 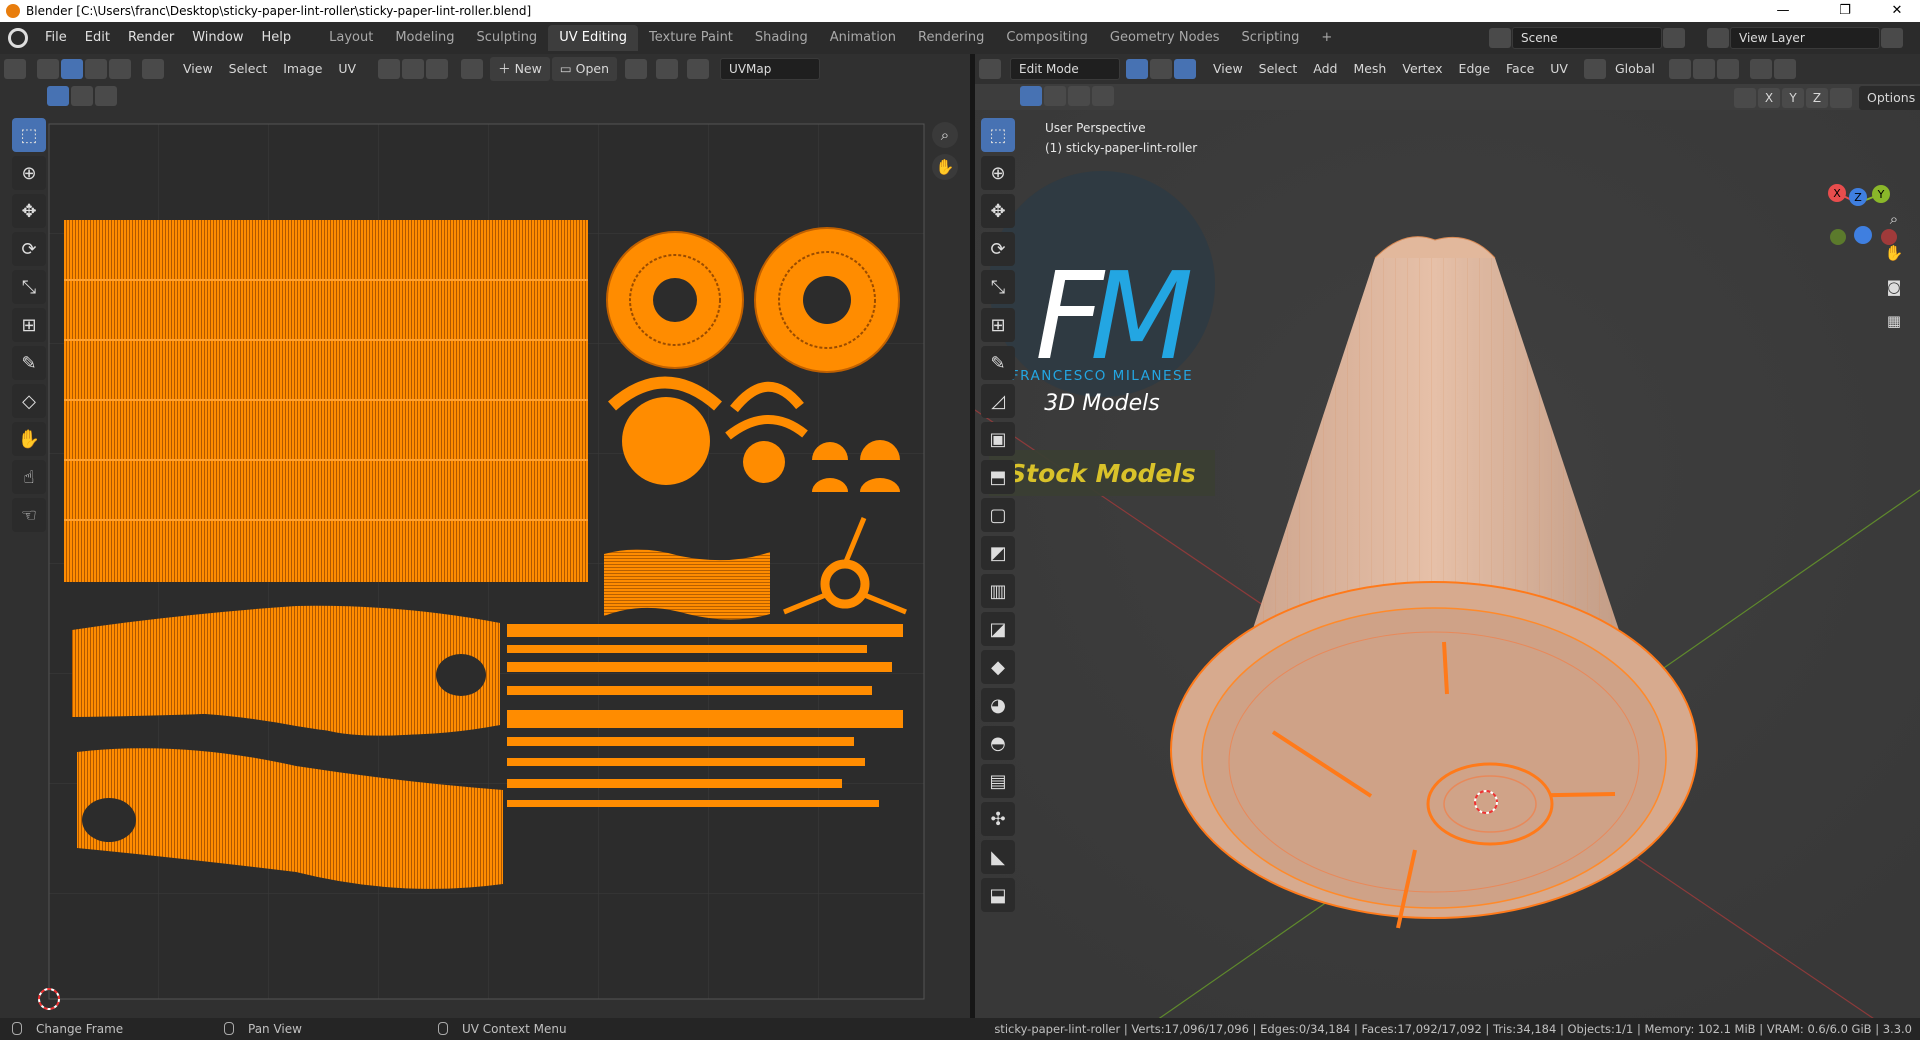 I want to click on vp-extrude-tool-icon: ⬒, so click(x=998, y=477).